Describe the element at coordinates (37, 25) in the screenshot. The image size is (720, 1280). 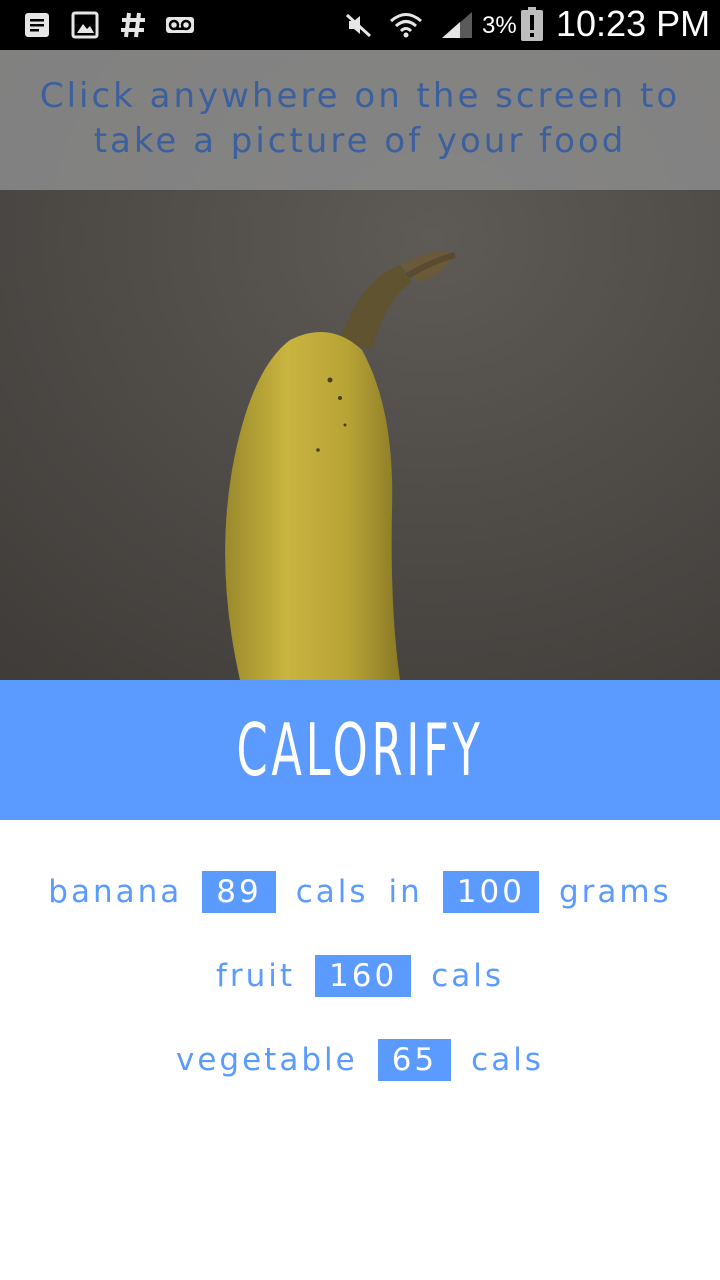
I see `notes-icon` at that location.